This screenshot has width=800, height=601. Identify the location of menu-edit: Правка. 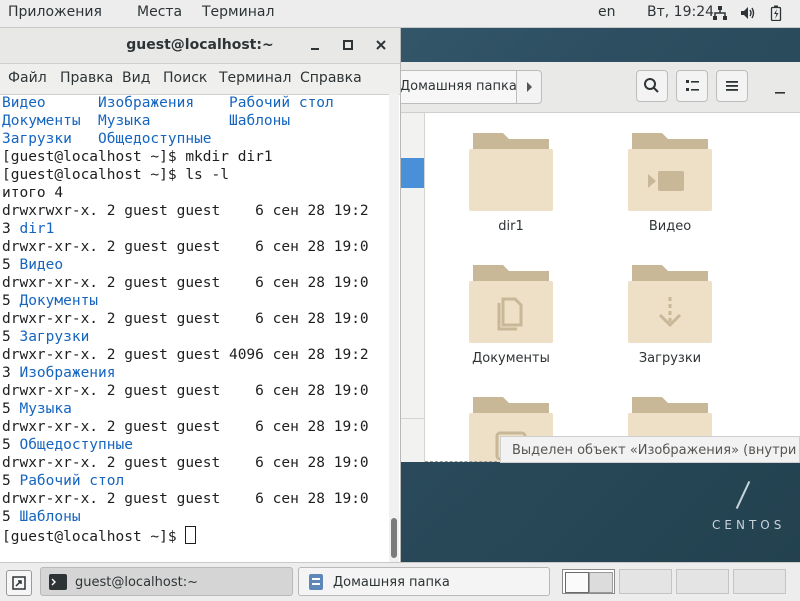
(86, 78).